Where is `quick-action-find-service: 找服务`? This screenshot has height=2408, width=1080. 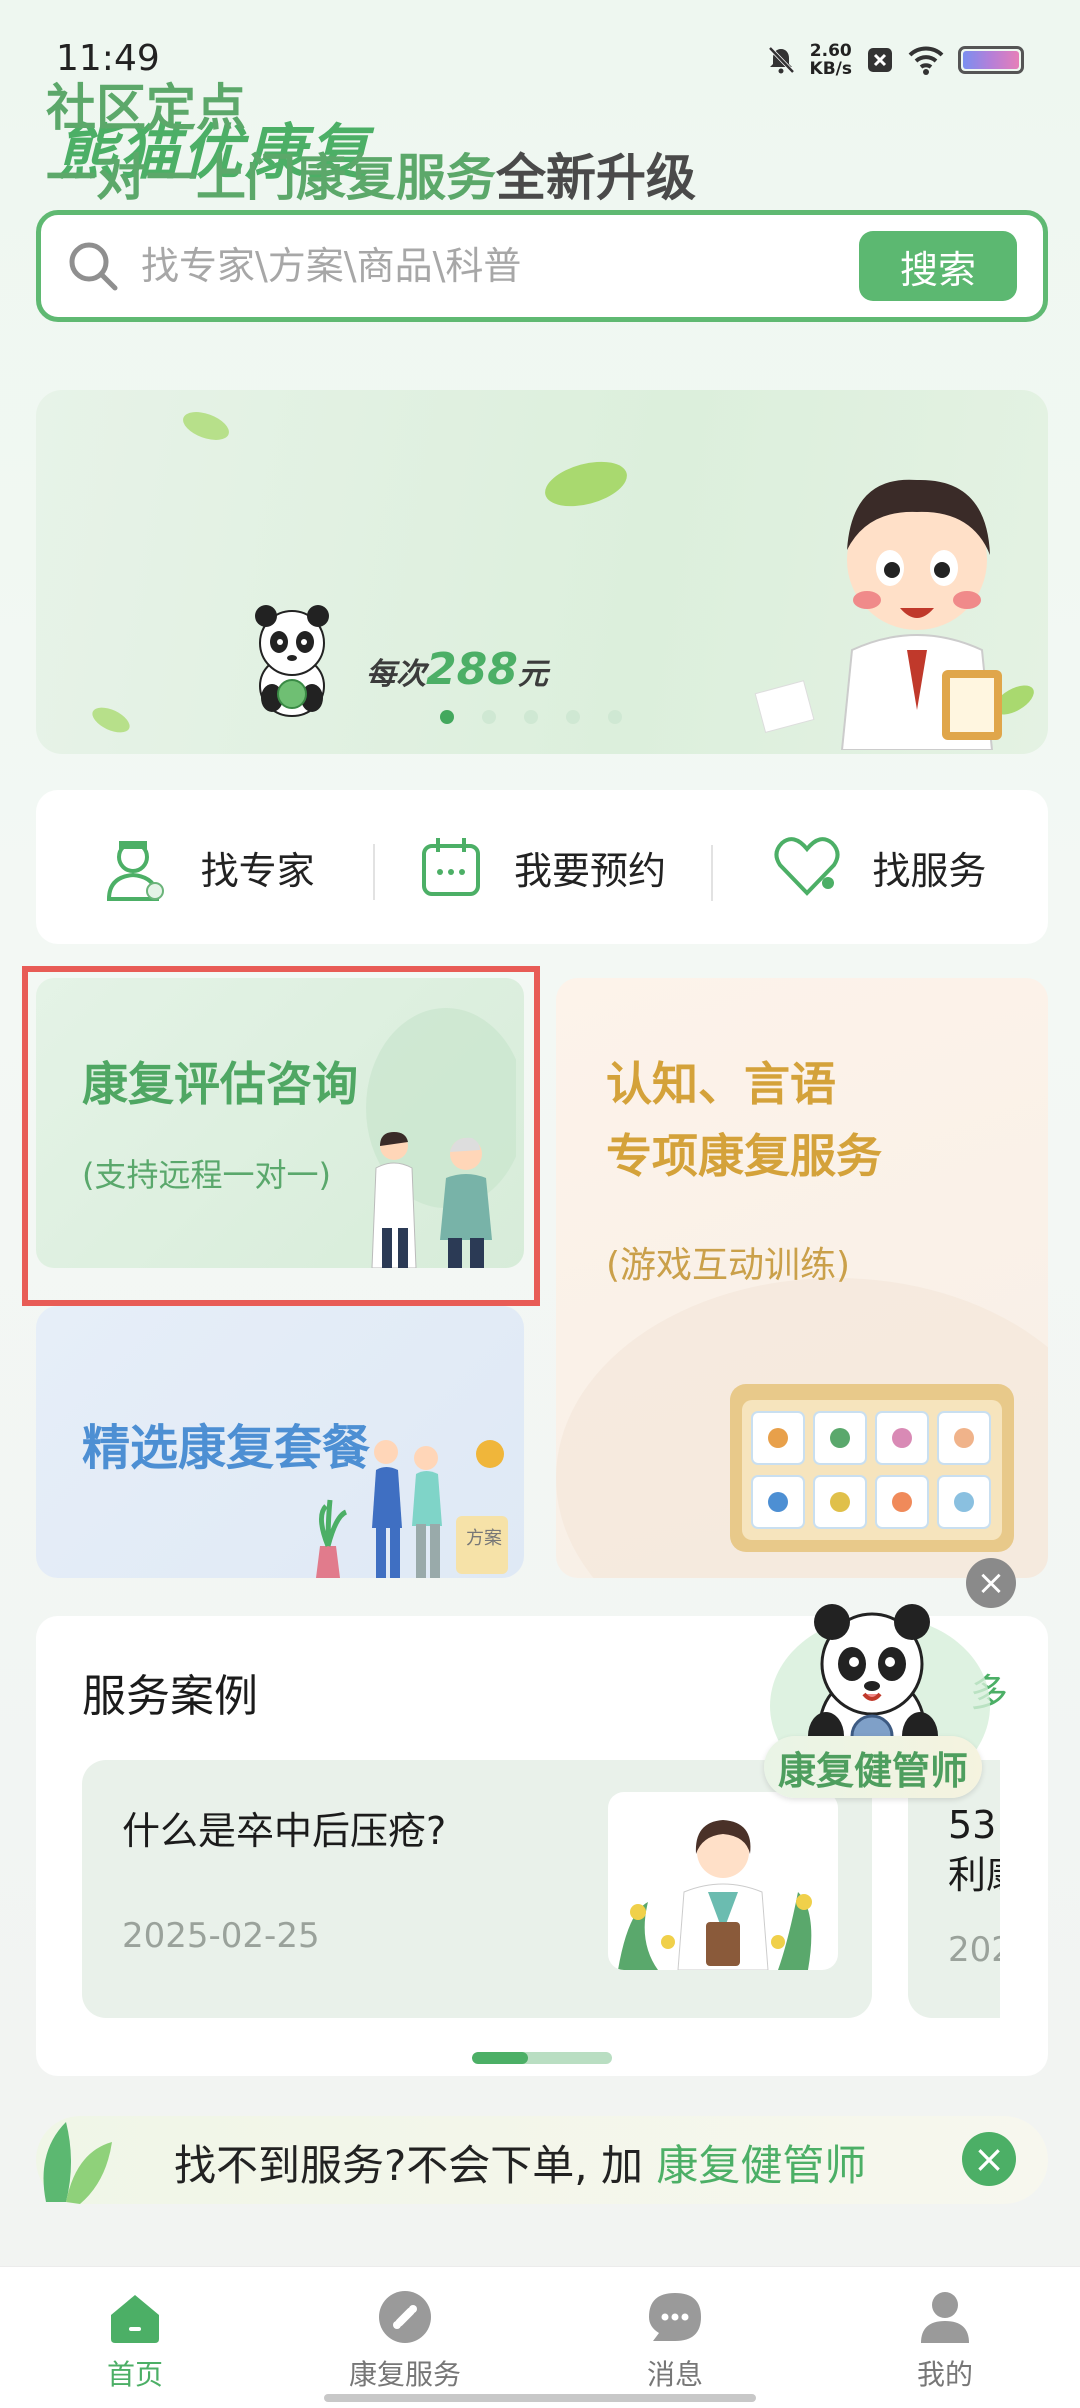
quick-action-find-service: 找服务 is located at coordinates (879, 868).